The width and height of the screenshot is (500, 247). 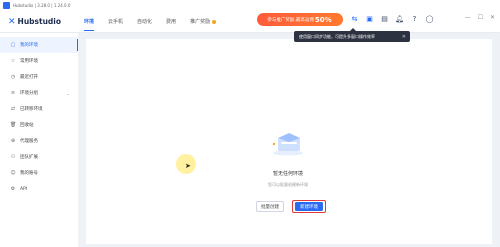 What do you see at coordinates (13, 93) in the screenshot?
I see `layers-icon: ≋` at bounding box center [13, 93].